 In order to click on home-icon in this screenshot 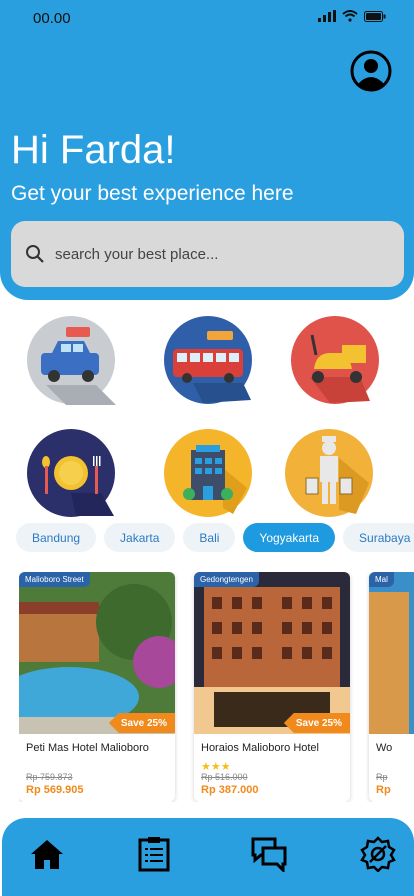, I will do `click(47, 854)`.